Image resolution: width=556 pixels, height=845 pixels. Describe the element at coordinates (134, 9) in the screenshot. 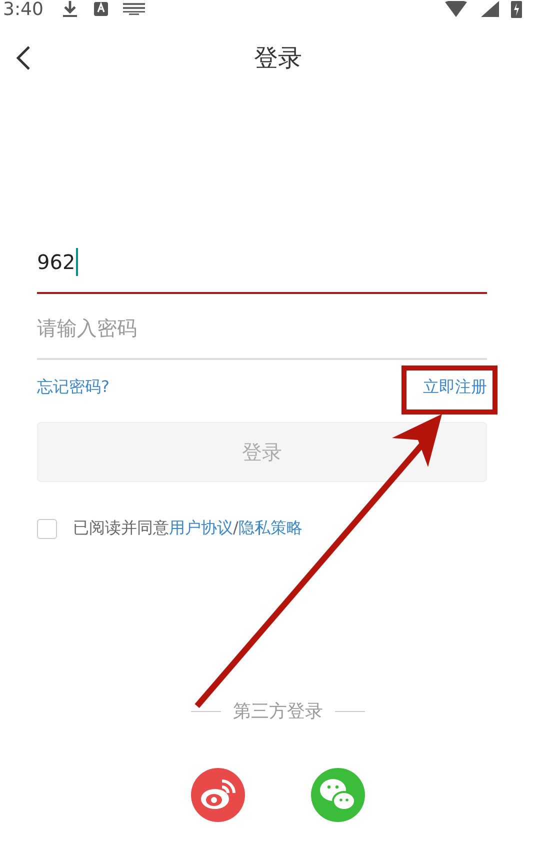

I see `keyboard-icon` at that location.